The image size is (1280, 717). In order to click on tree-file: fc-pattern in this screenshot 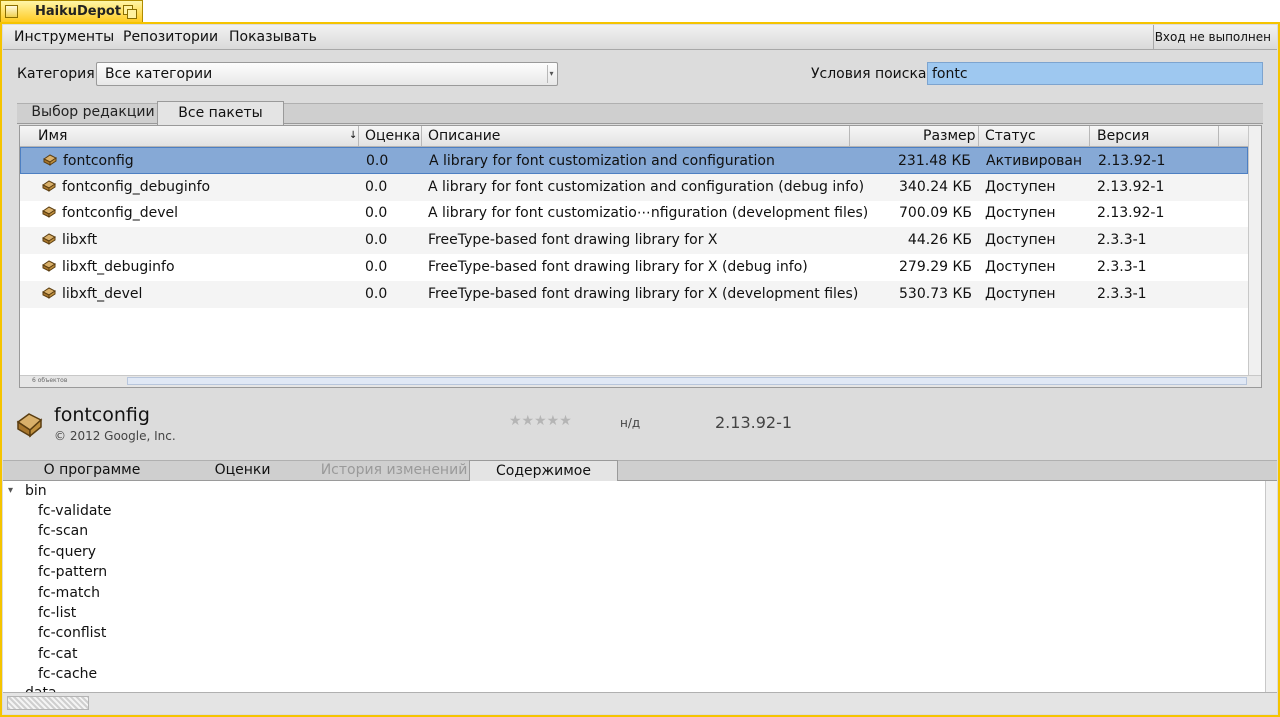, I will do `click(72, 572)`.